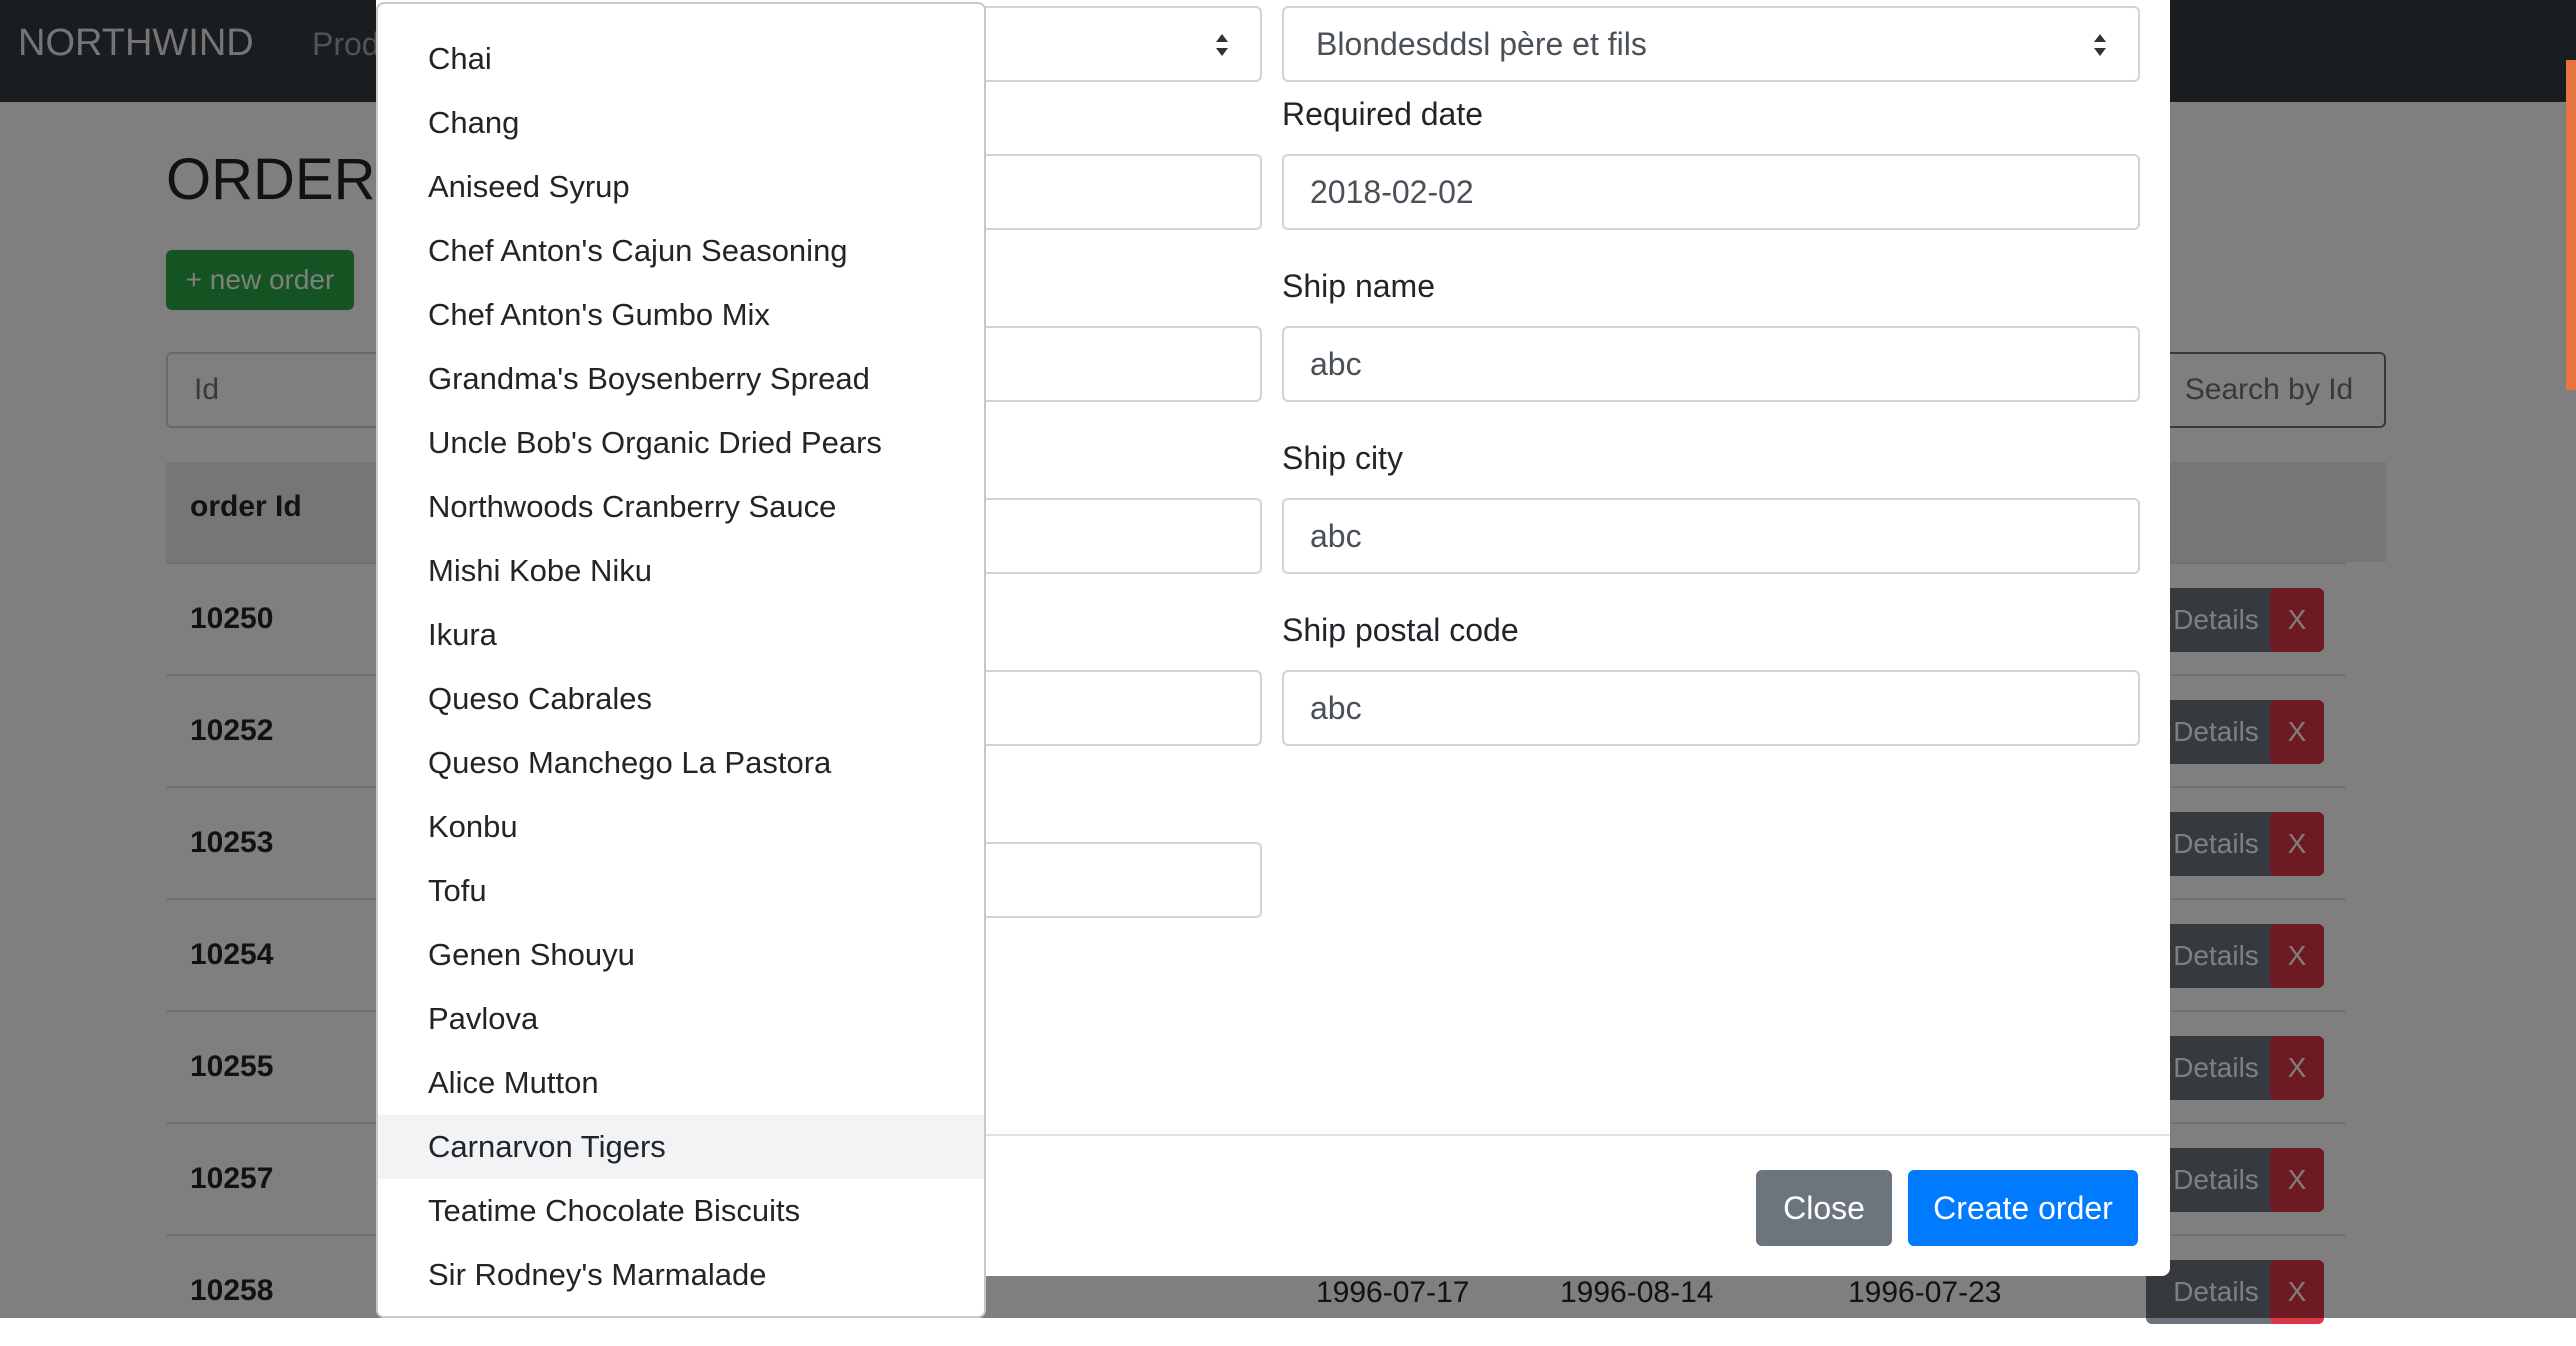 The height and width of the screenshot is (1346, 2576). What do you see at coordinates (2571, 225) in the screenshot?
I see `page-scrollbar-thumb` at bounding box center [2571, 225].